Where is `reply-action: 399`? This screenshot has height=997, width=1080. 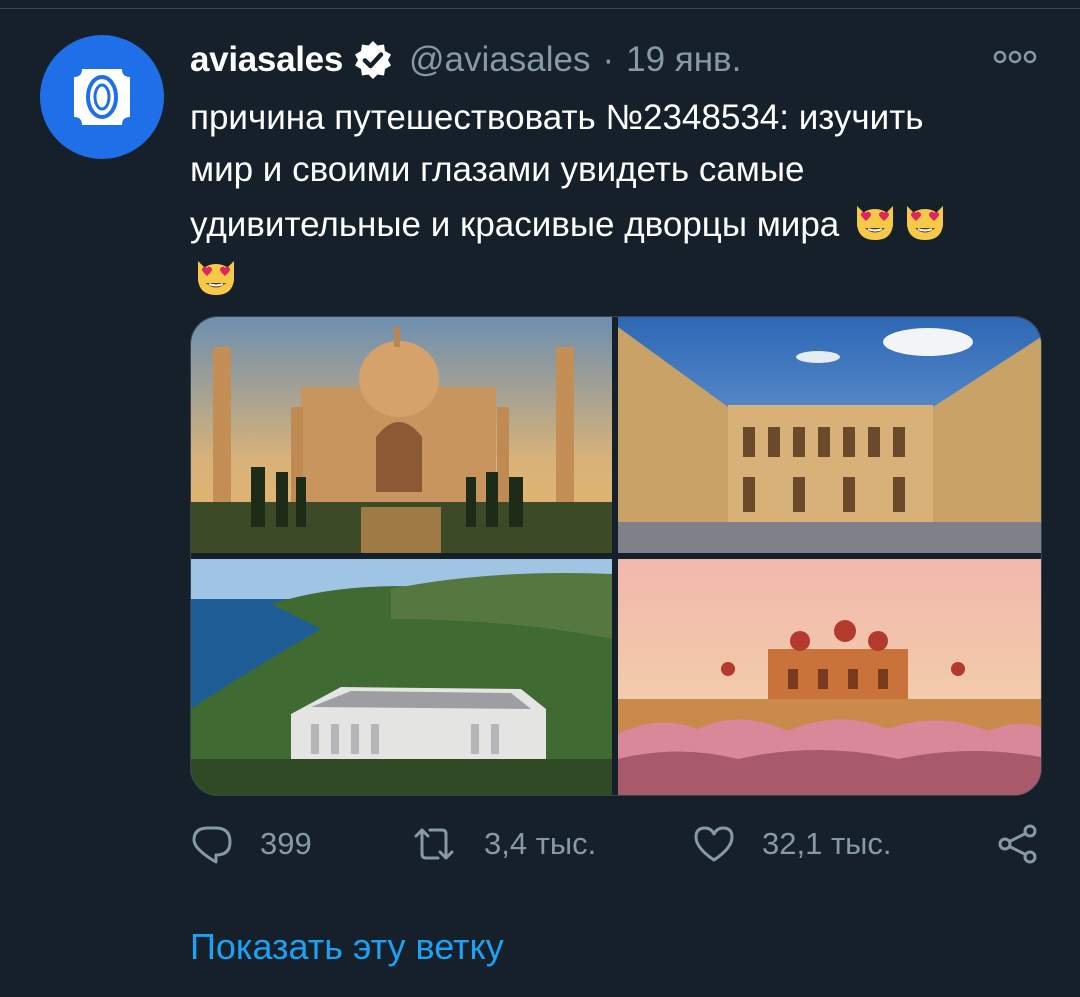
reply-action: 399 is located at coordinates (251, 844).